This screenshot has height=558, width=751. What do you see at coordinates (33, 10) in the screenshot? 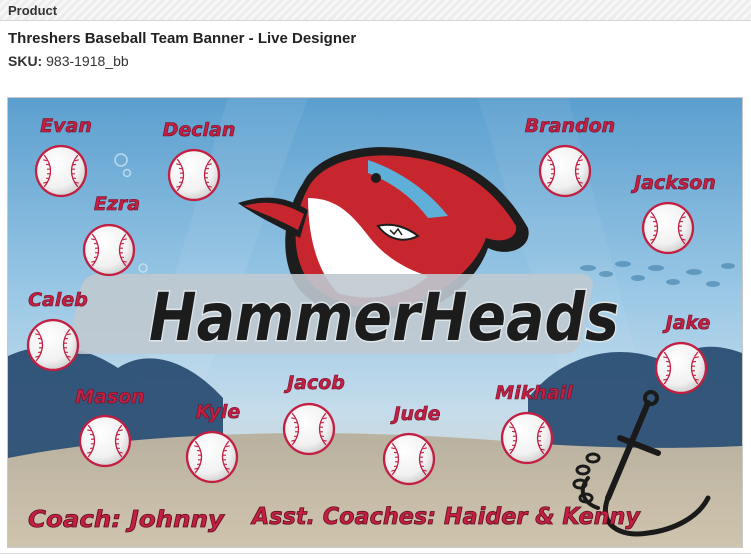
I see `panel-header-label: Product` at bounding box center [33, 10].